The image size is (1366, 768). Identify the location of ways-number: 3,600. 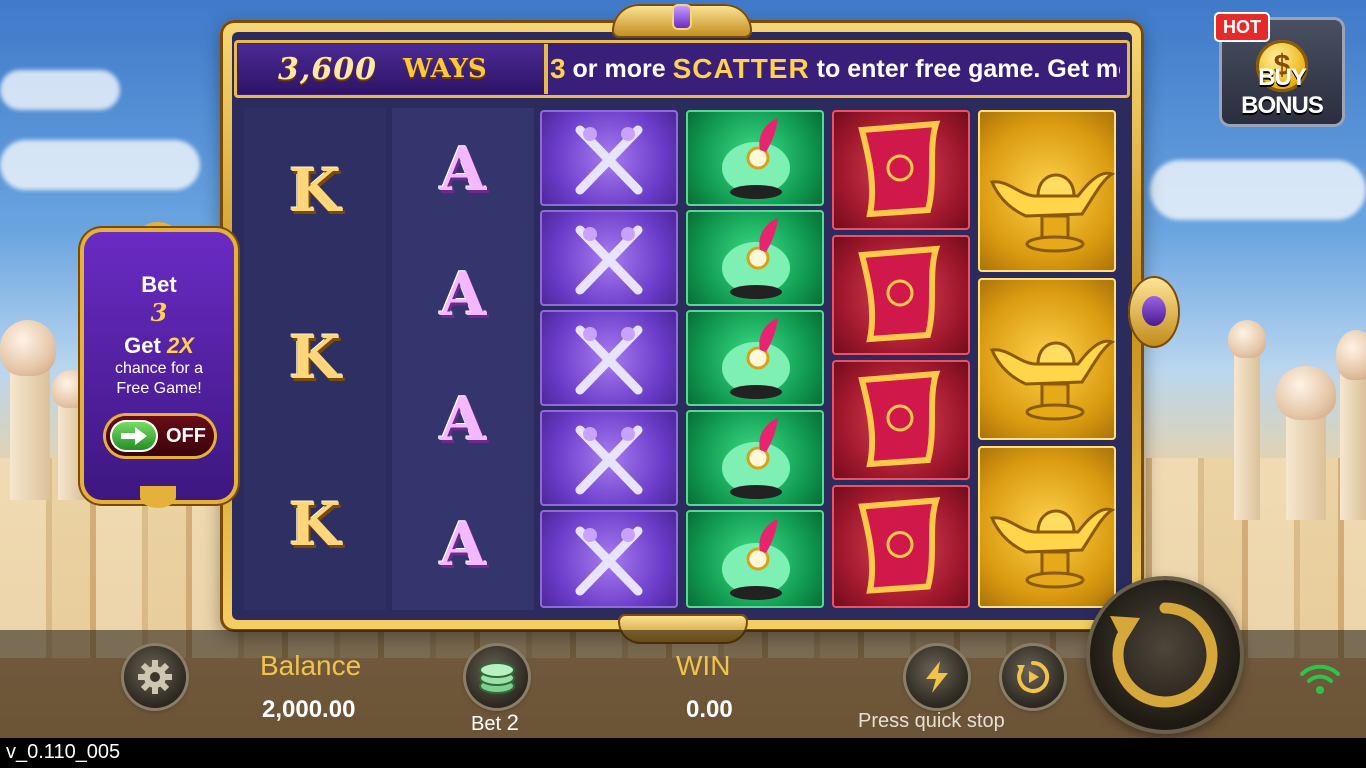
(327, 69).